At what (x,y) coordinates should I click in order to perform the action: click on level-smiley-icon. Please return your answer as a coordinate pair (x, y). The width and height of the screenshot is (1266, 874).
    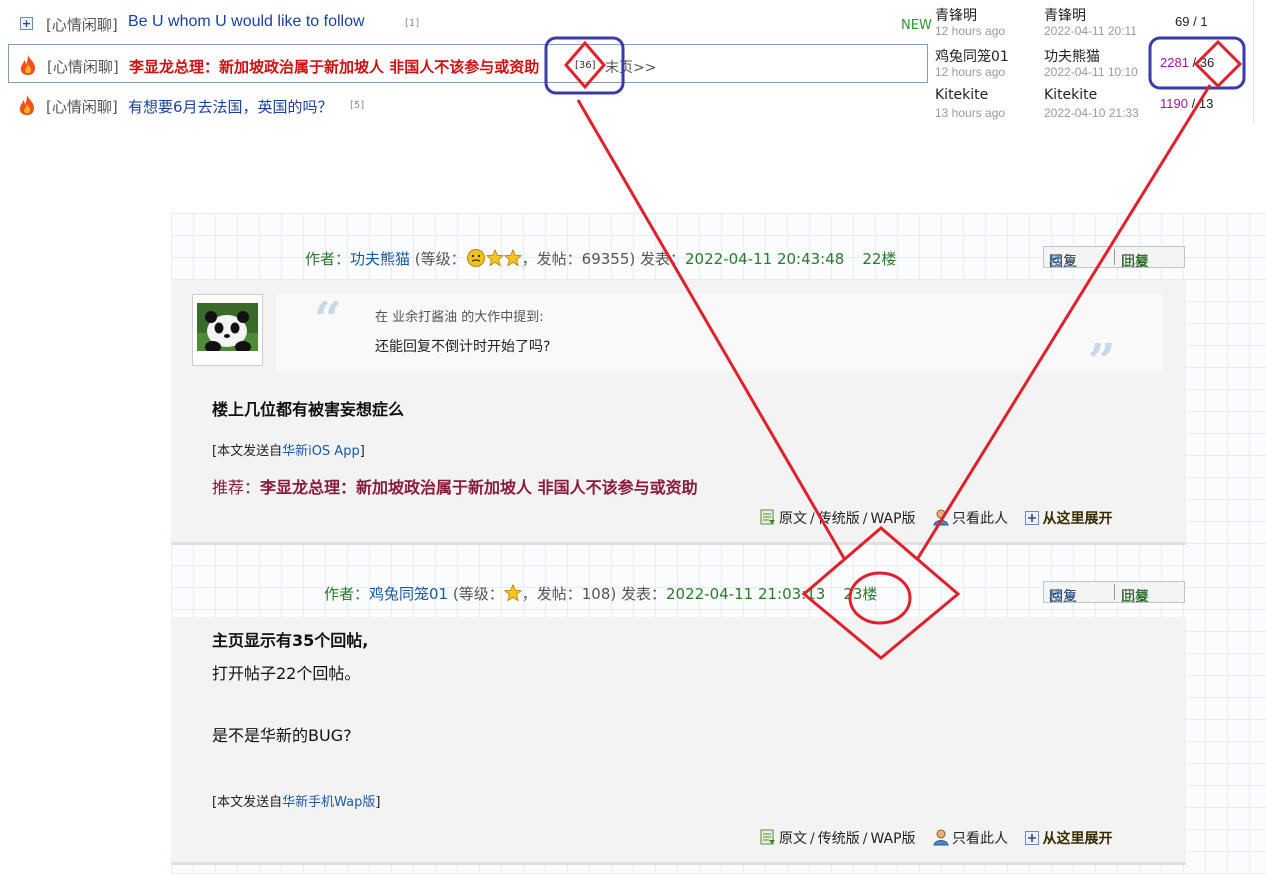
    Looking at the image, I should click on (475, 258).